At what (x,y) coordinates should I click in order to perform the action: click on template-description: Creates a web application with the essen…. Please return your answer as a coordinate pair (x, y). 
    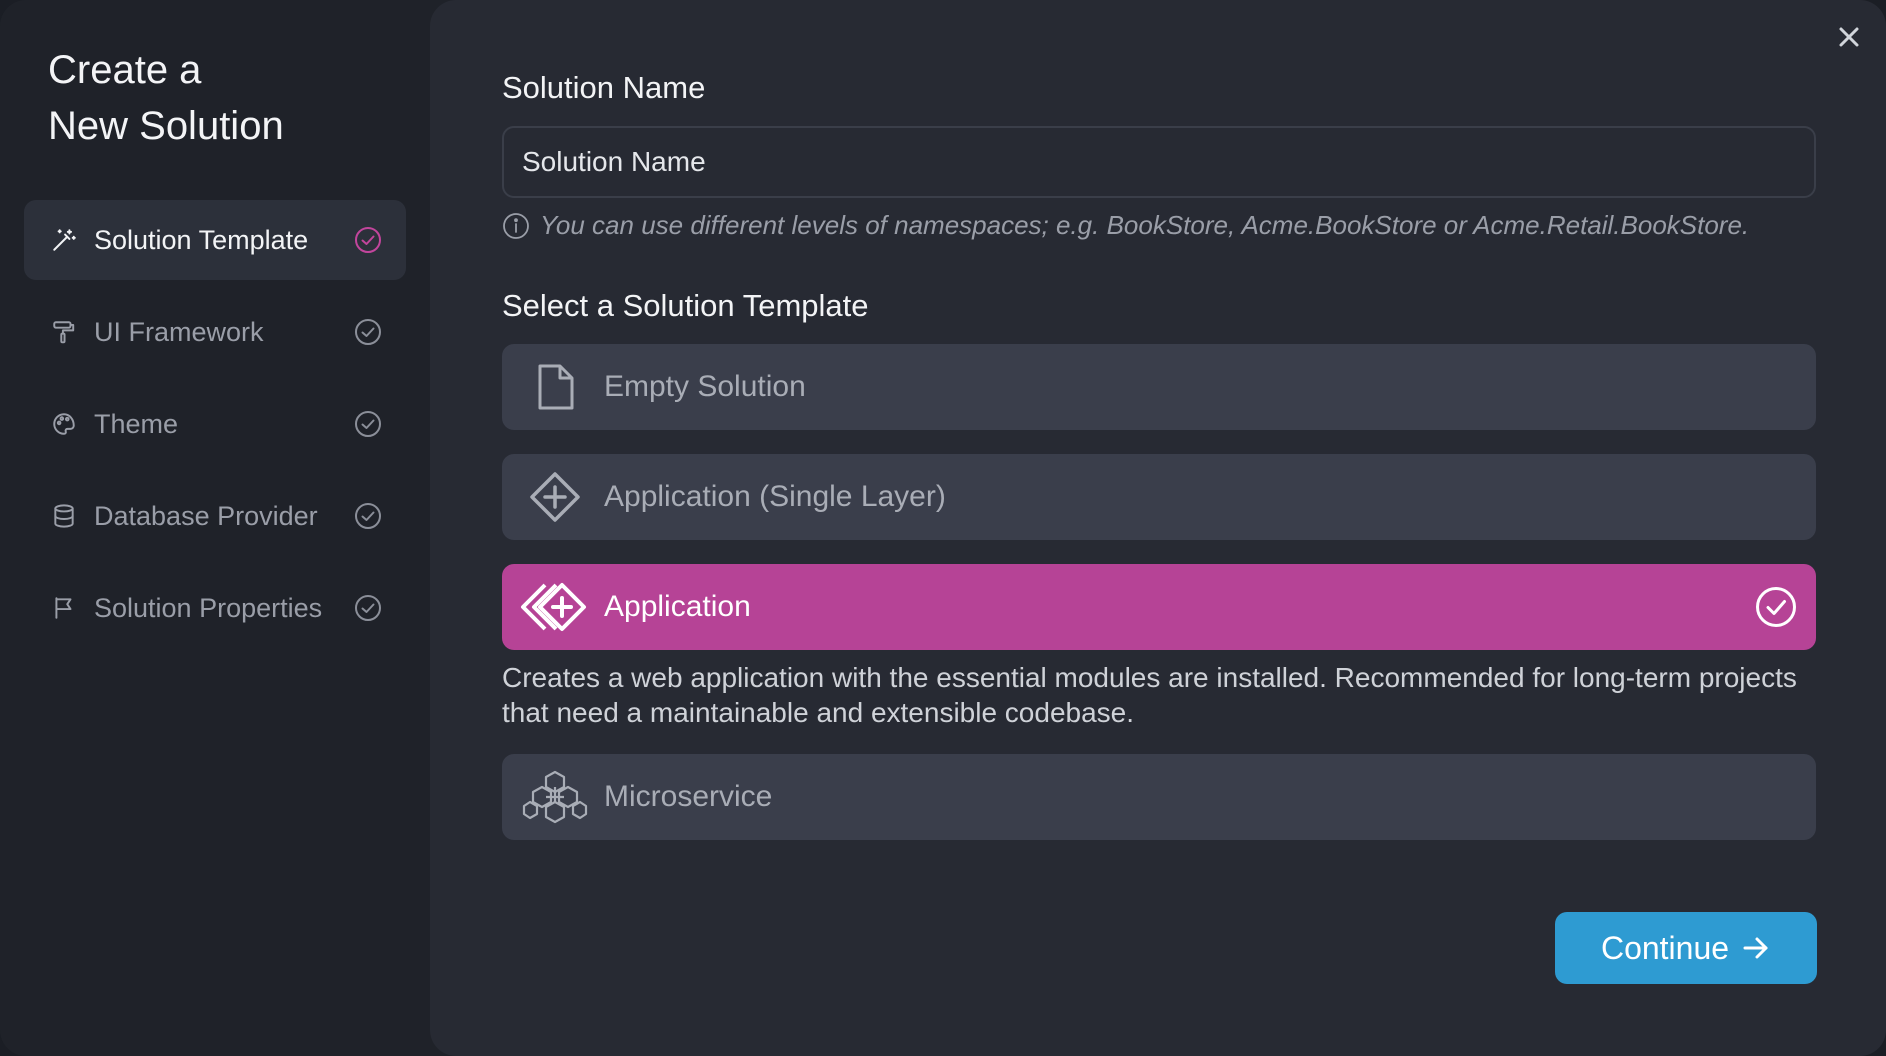
    Looking at the image, I should click on (1149, 695).